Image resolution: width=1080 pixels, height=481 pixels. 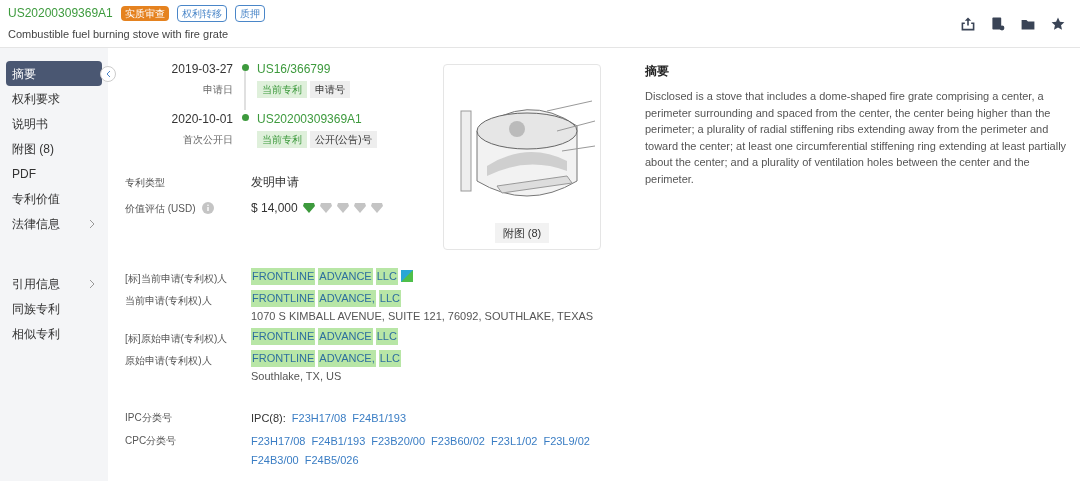 I want to click on classification-link: F23B60/02, so click(x=458, y=440).